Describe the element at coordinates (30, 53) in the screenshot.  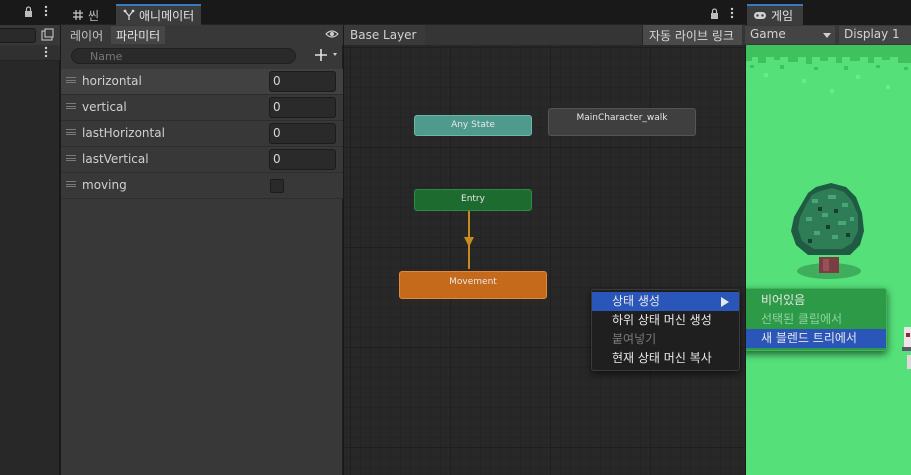
I see `hierarchy-subbar` at that location.